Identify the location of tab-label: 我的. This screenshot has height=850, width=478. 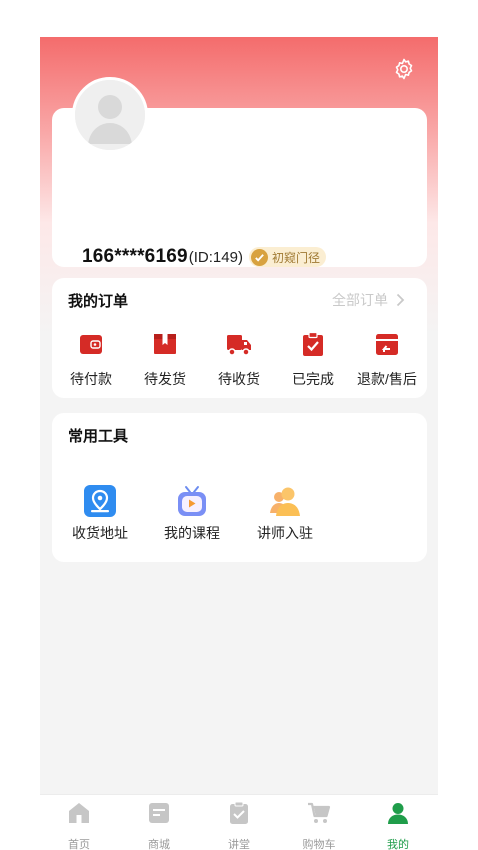
(398, 844).